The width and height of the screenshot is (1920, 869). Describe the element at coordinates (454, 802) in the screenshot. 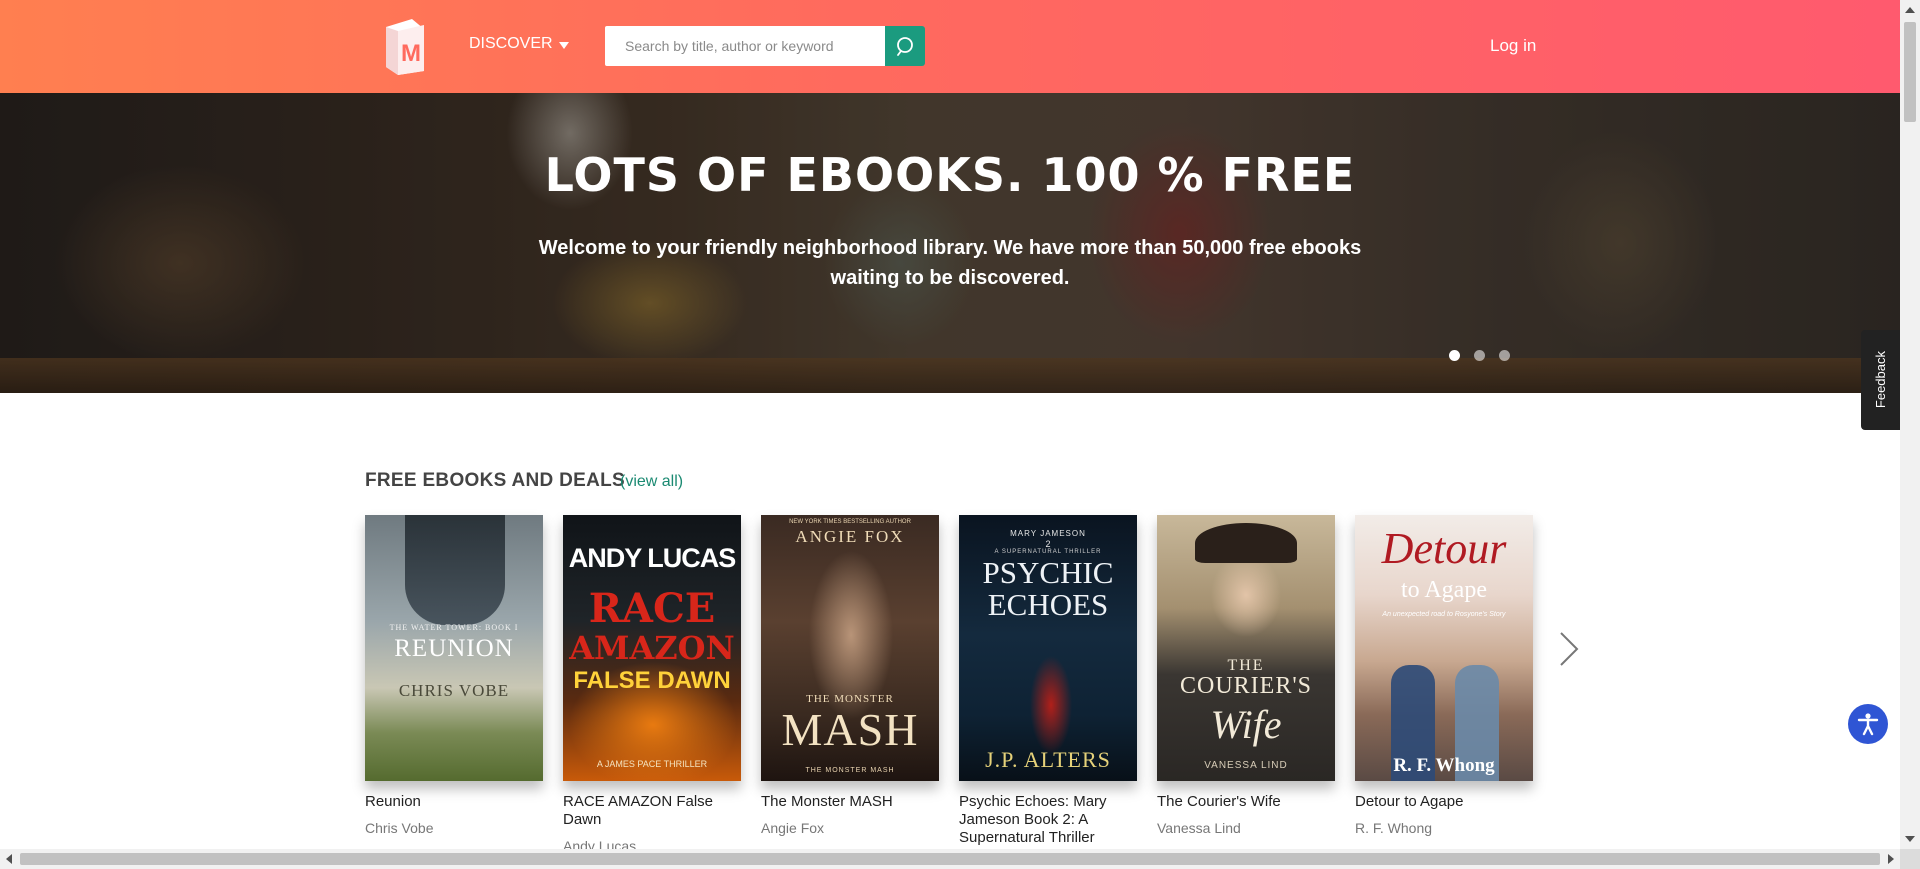

I see `book-title: Reunion` at that location.